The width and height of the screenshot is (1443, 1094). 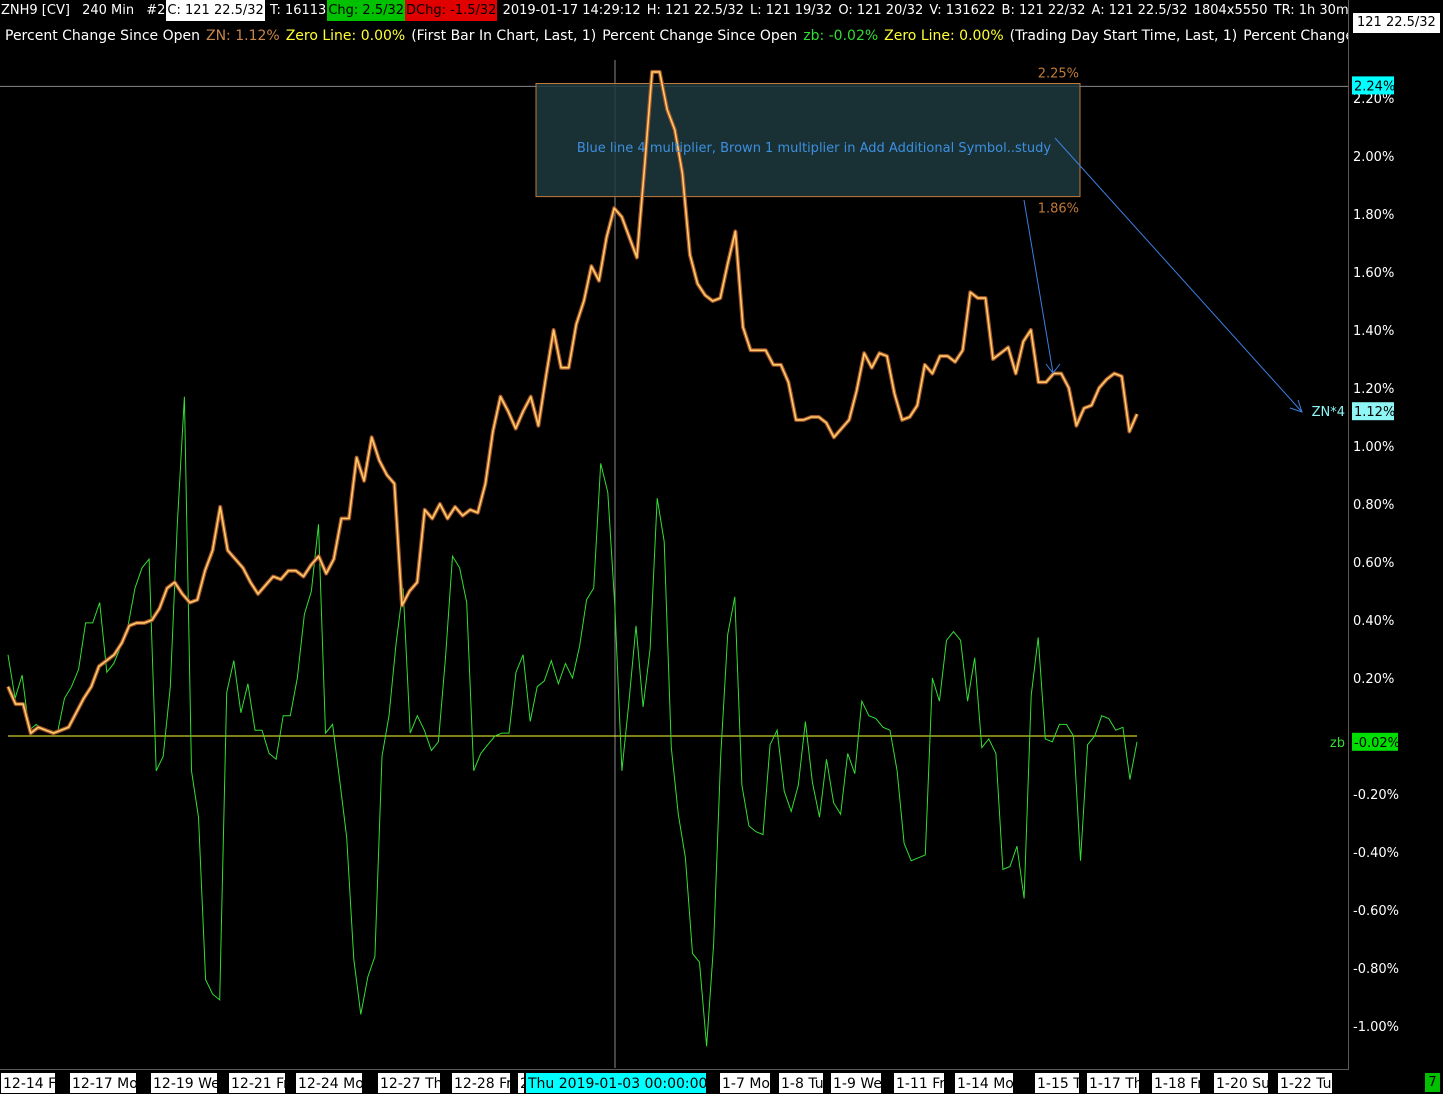 What do you see at coordinates (1374, 86) in the screenshot?
I see `cursor-value-text: 2.24%` at bounding box center [1374, 86].